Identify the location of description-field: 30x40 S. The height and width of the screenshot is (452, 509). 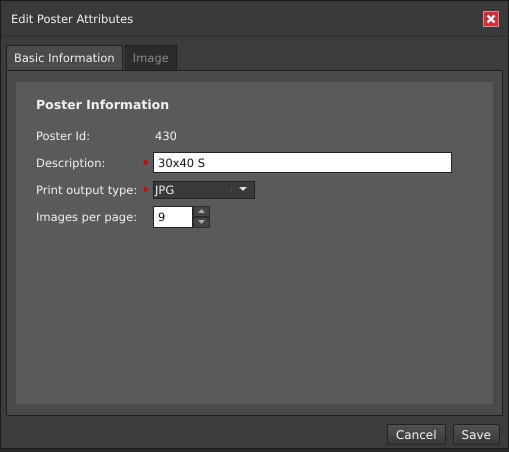
(302, 162).